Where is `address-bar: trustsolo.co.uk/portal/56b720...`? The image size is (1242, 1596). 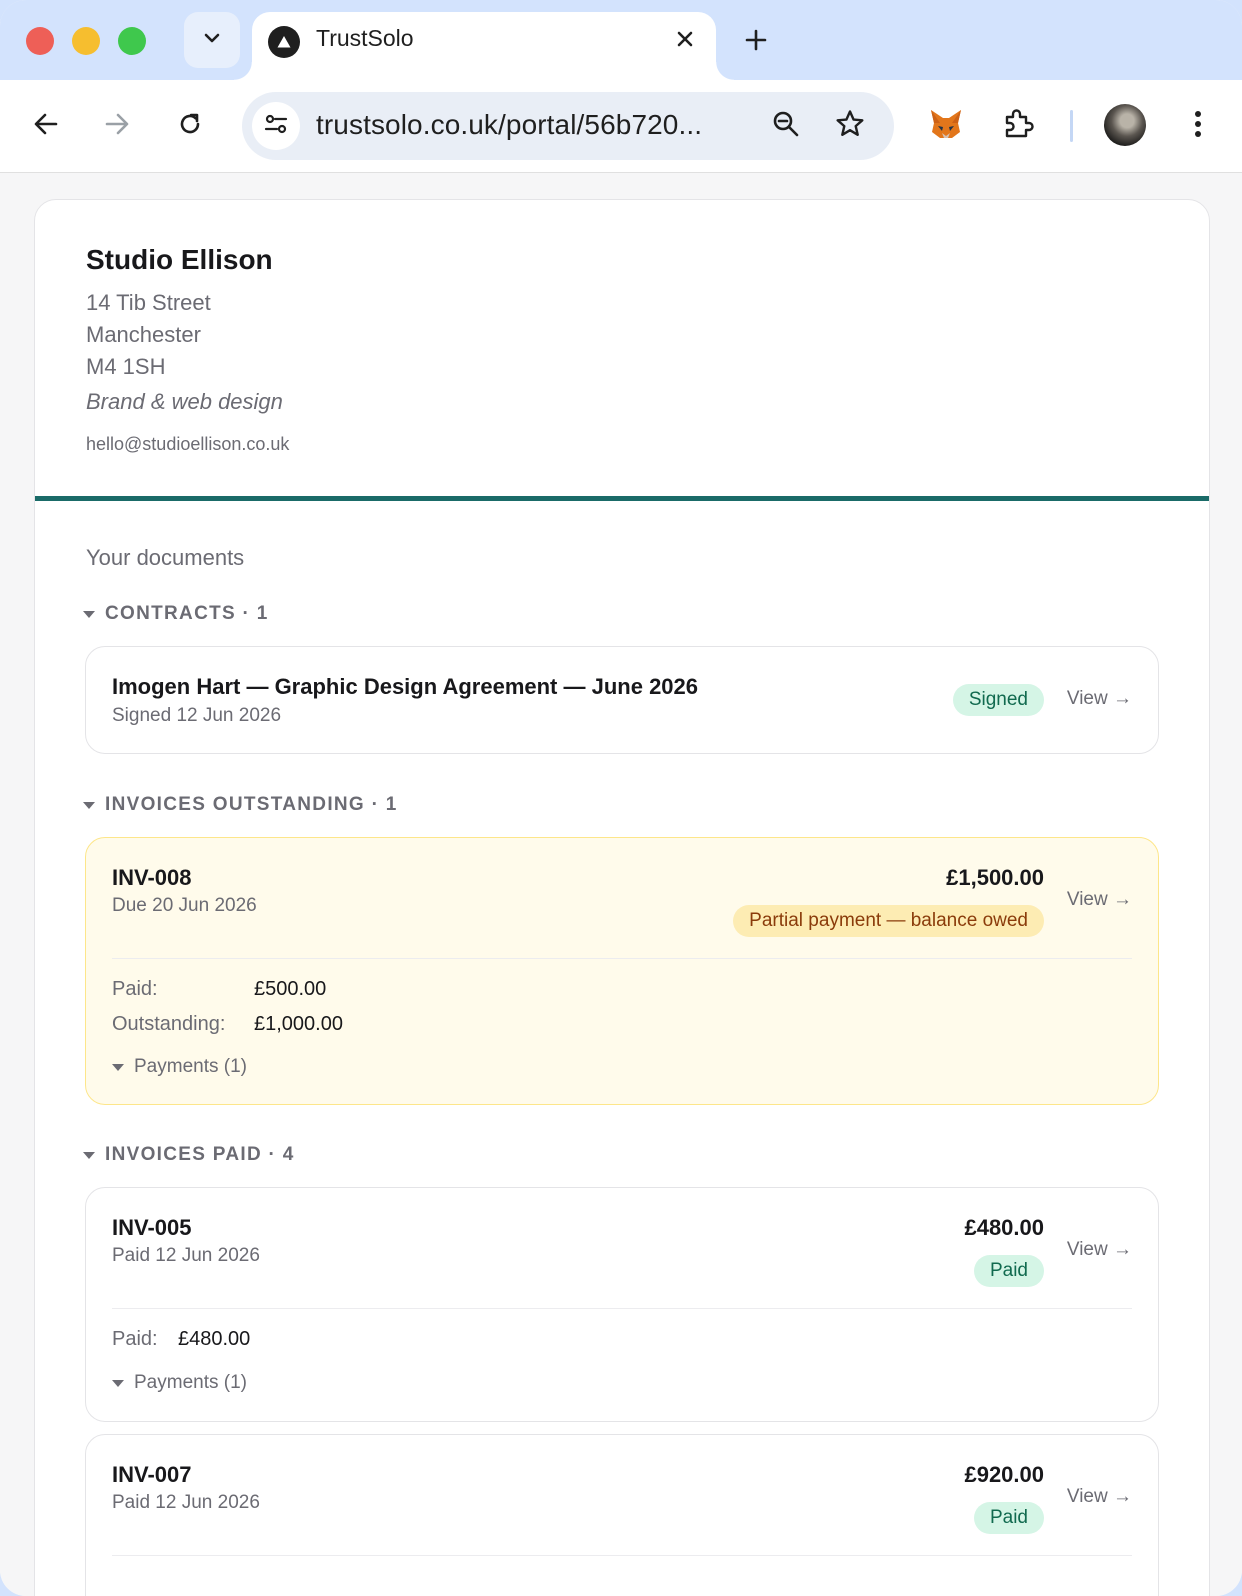 address-bar: trustsolo.co.uk/portal/56b720... is located at coordinates (568, 126).